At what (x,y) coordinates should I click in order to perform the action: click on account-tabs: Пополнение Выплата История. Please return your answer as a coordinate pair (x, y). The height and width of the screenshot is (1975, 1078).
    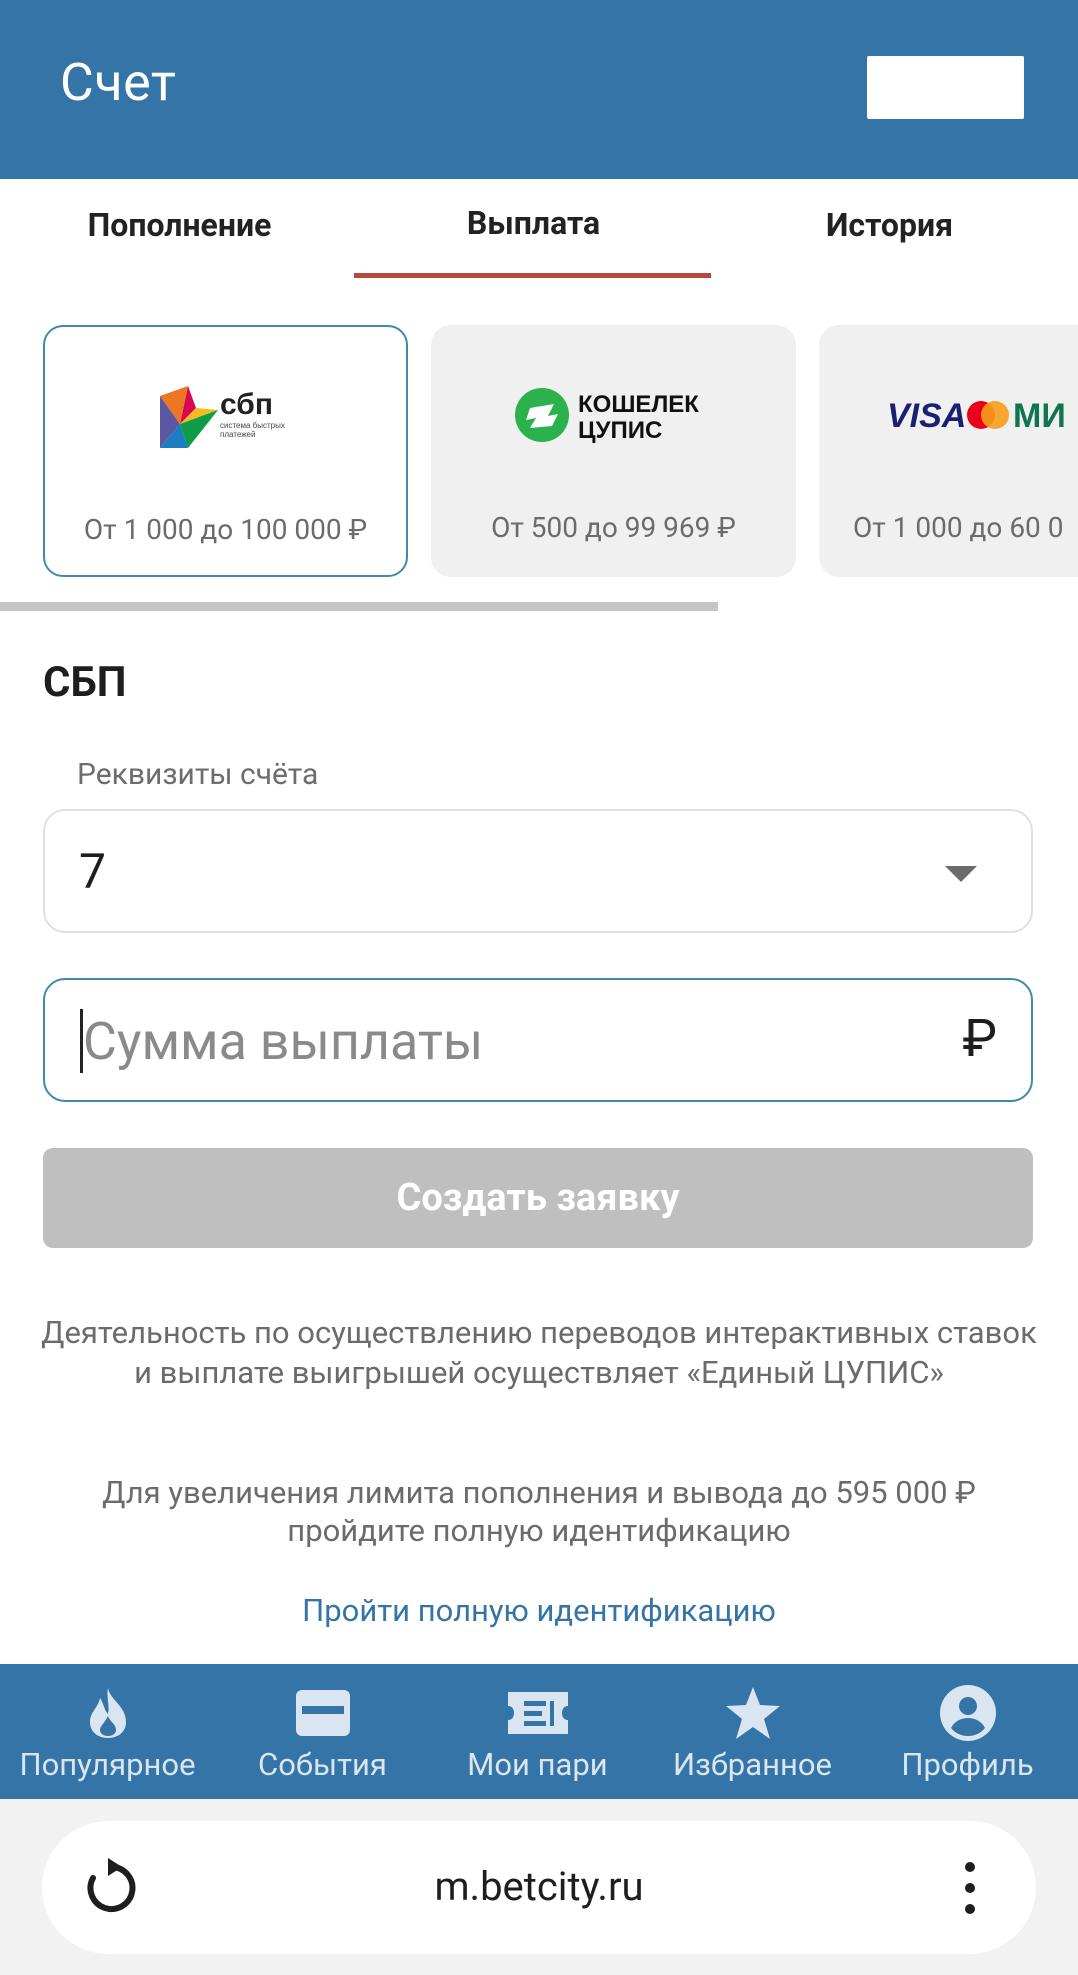
    Looking at the image, I should click on (539, 229).